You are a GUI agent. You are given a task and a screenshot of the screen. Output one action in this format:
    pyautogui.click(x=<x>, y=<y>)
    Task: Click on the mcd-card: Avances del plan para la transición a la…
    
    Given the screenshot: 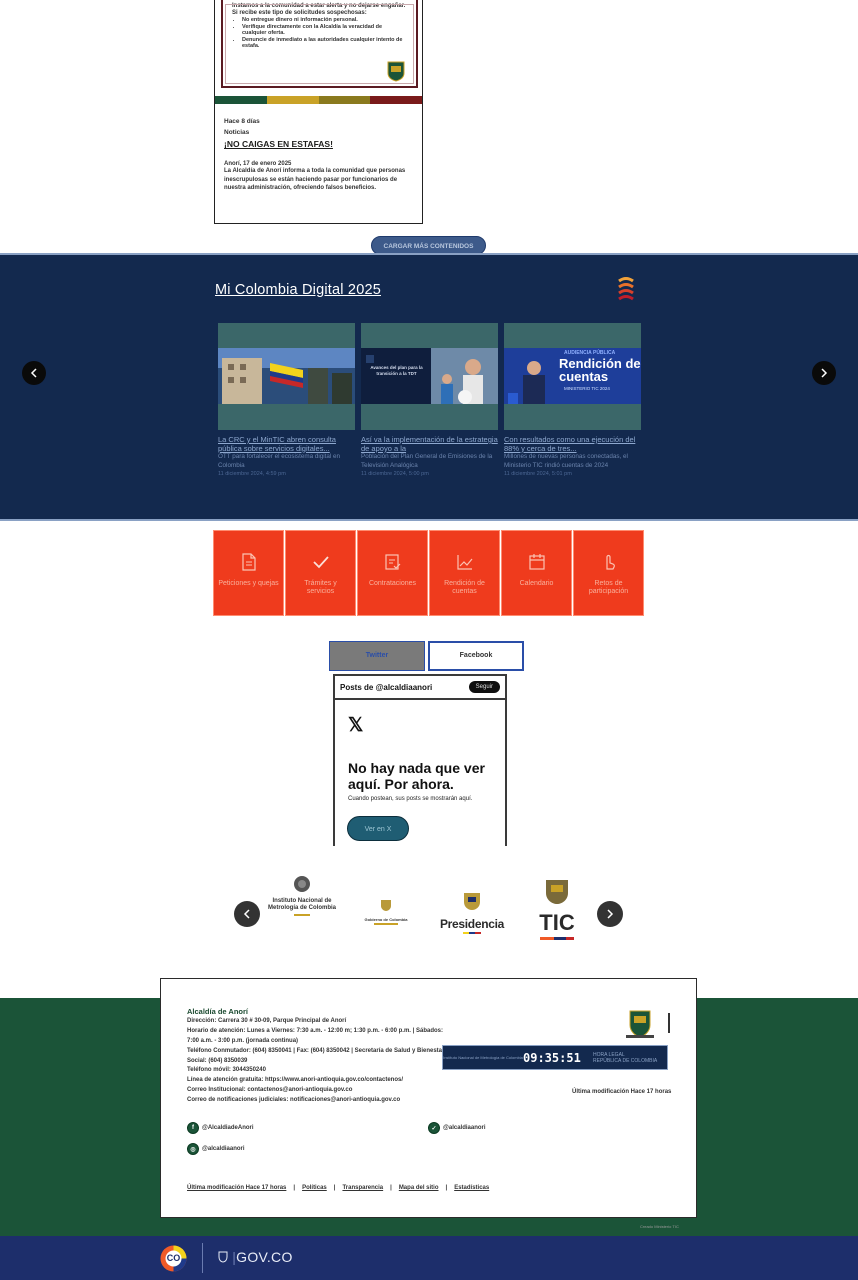 What is the action you would take?
    pyautogui.click(x=429, y=400)
    